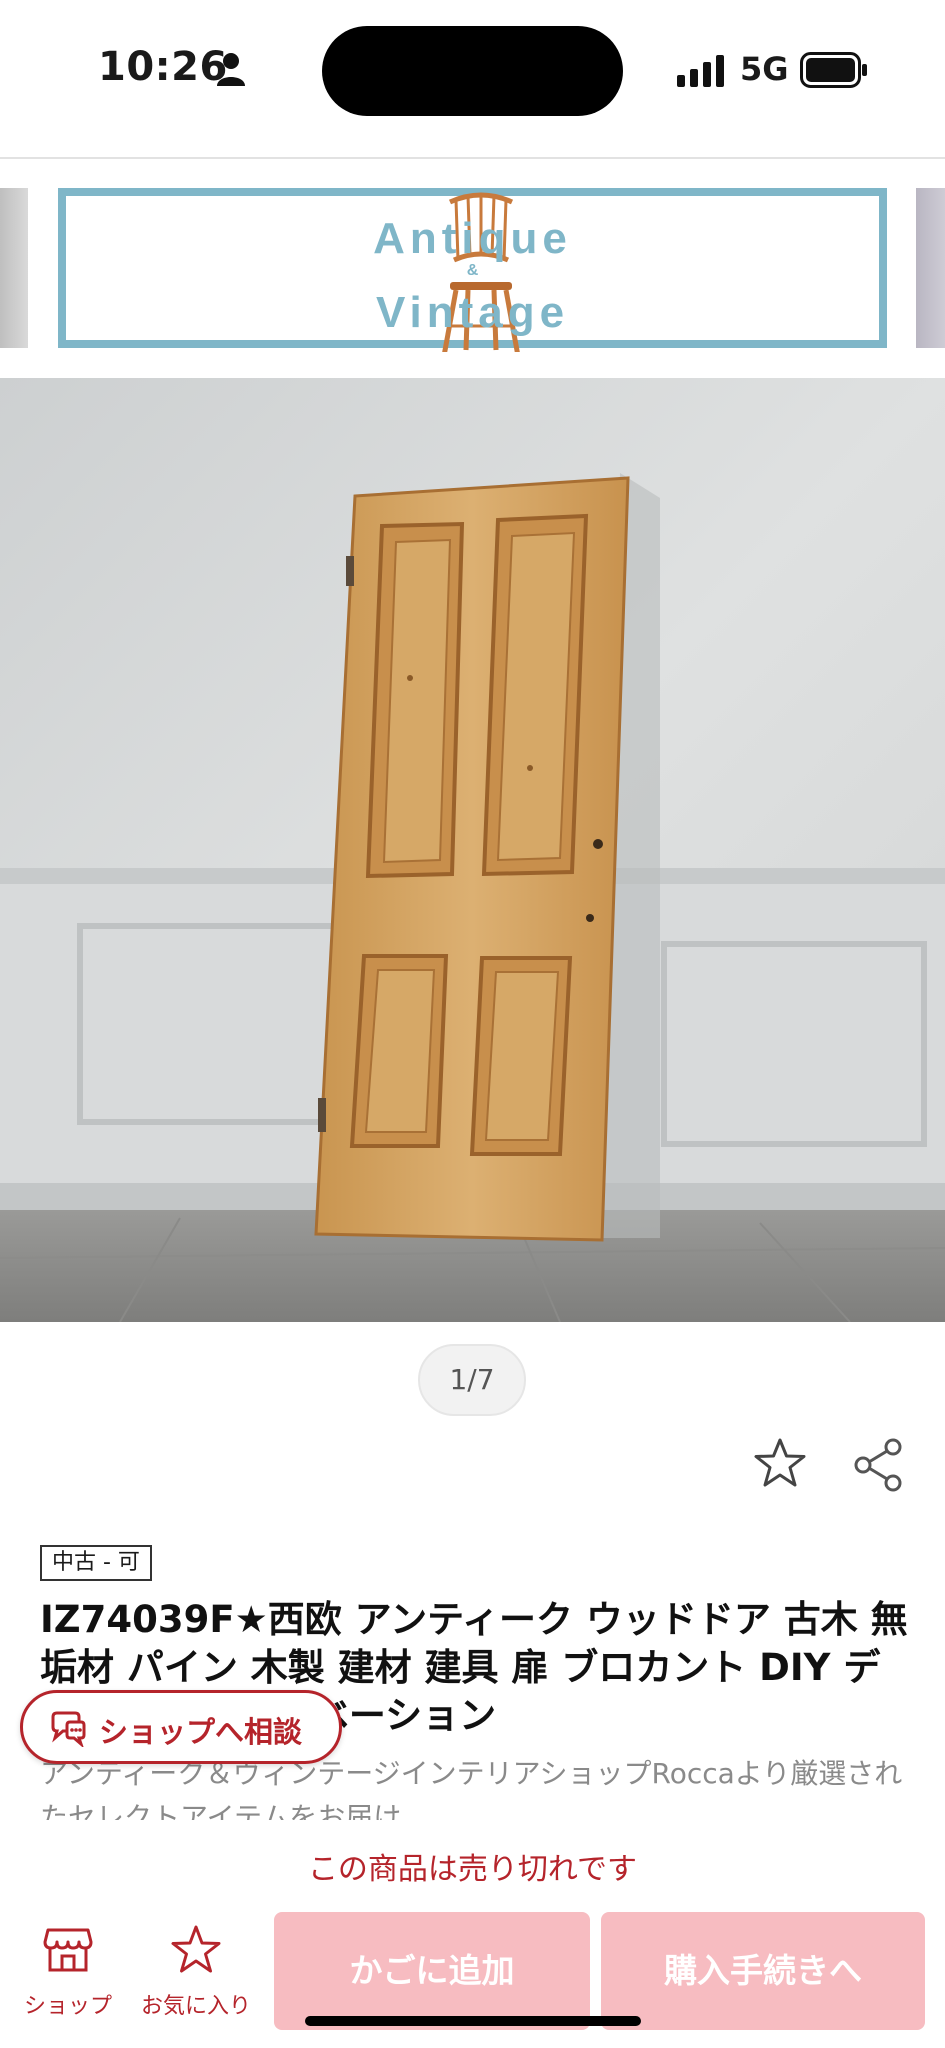 The height and width of the screenshot is (2048, 945). Describe the element at coordinates (472, 71) in the screenshot. I see `dynamic-island` at that location.